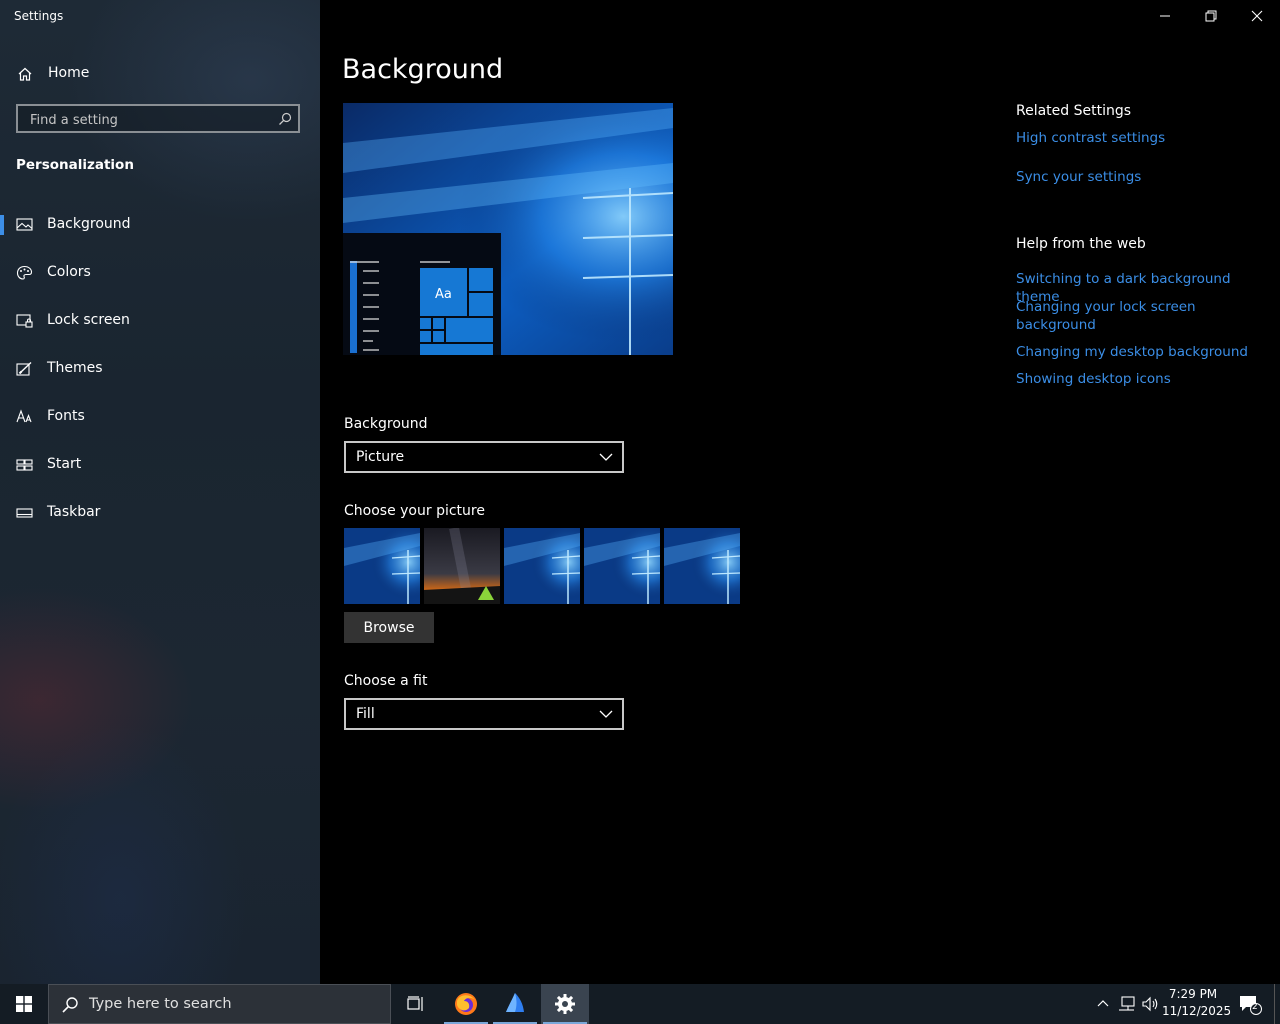 This screenshot has width=1280, height=1024. What do you see at coordinates (24, 513) in the screenshot?
I see `taskbar-icon` at bounding box center [24, 513].